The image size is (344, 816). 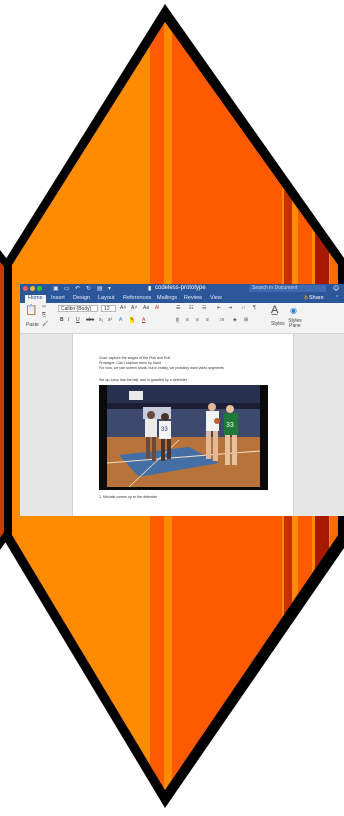 I want to click on borders-icon: ⊞, so click(x=246, y=320).